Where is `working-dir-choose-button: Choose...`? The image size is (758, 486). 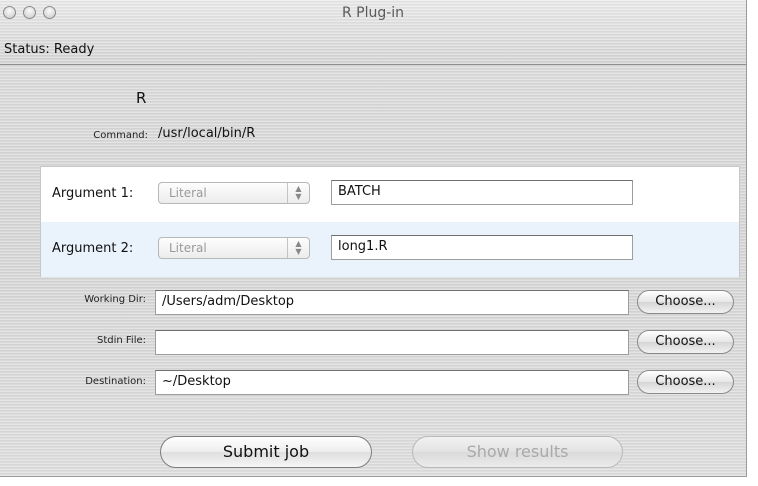 working-dir-choose-button: Choose... is located at coordinates (685, 302).